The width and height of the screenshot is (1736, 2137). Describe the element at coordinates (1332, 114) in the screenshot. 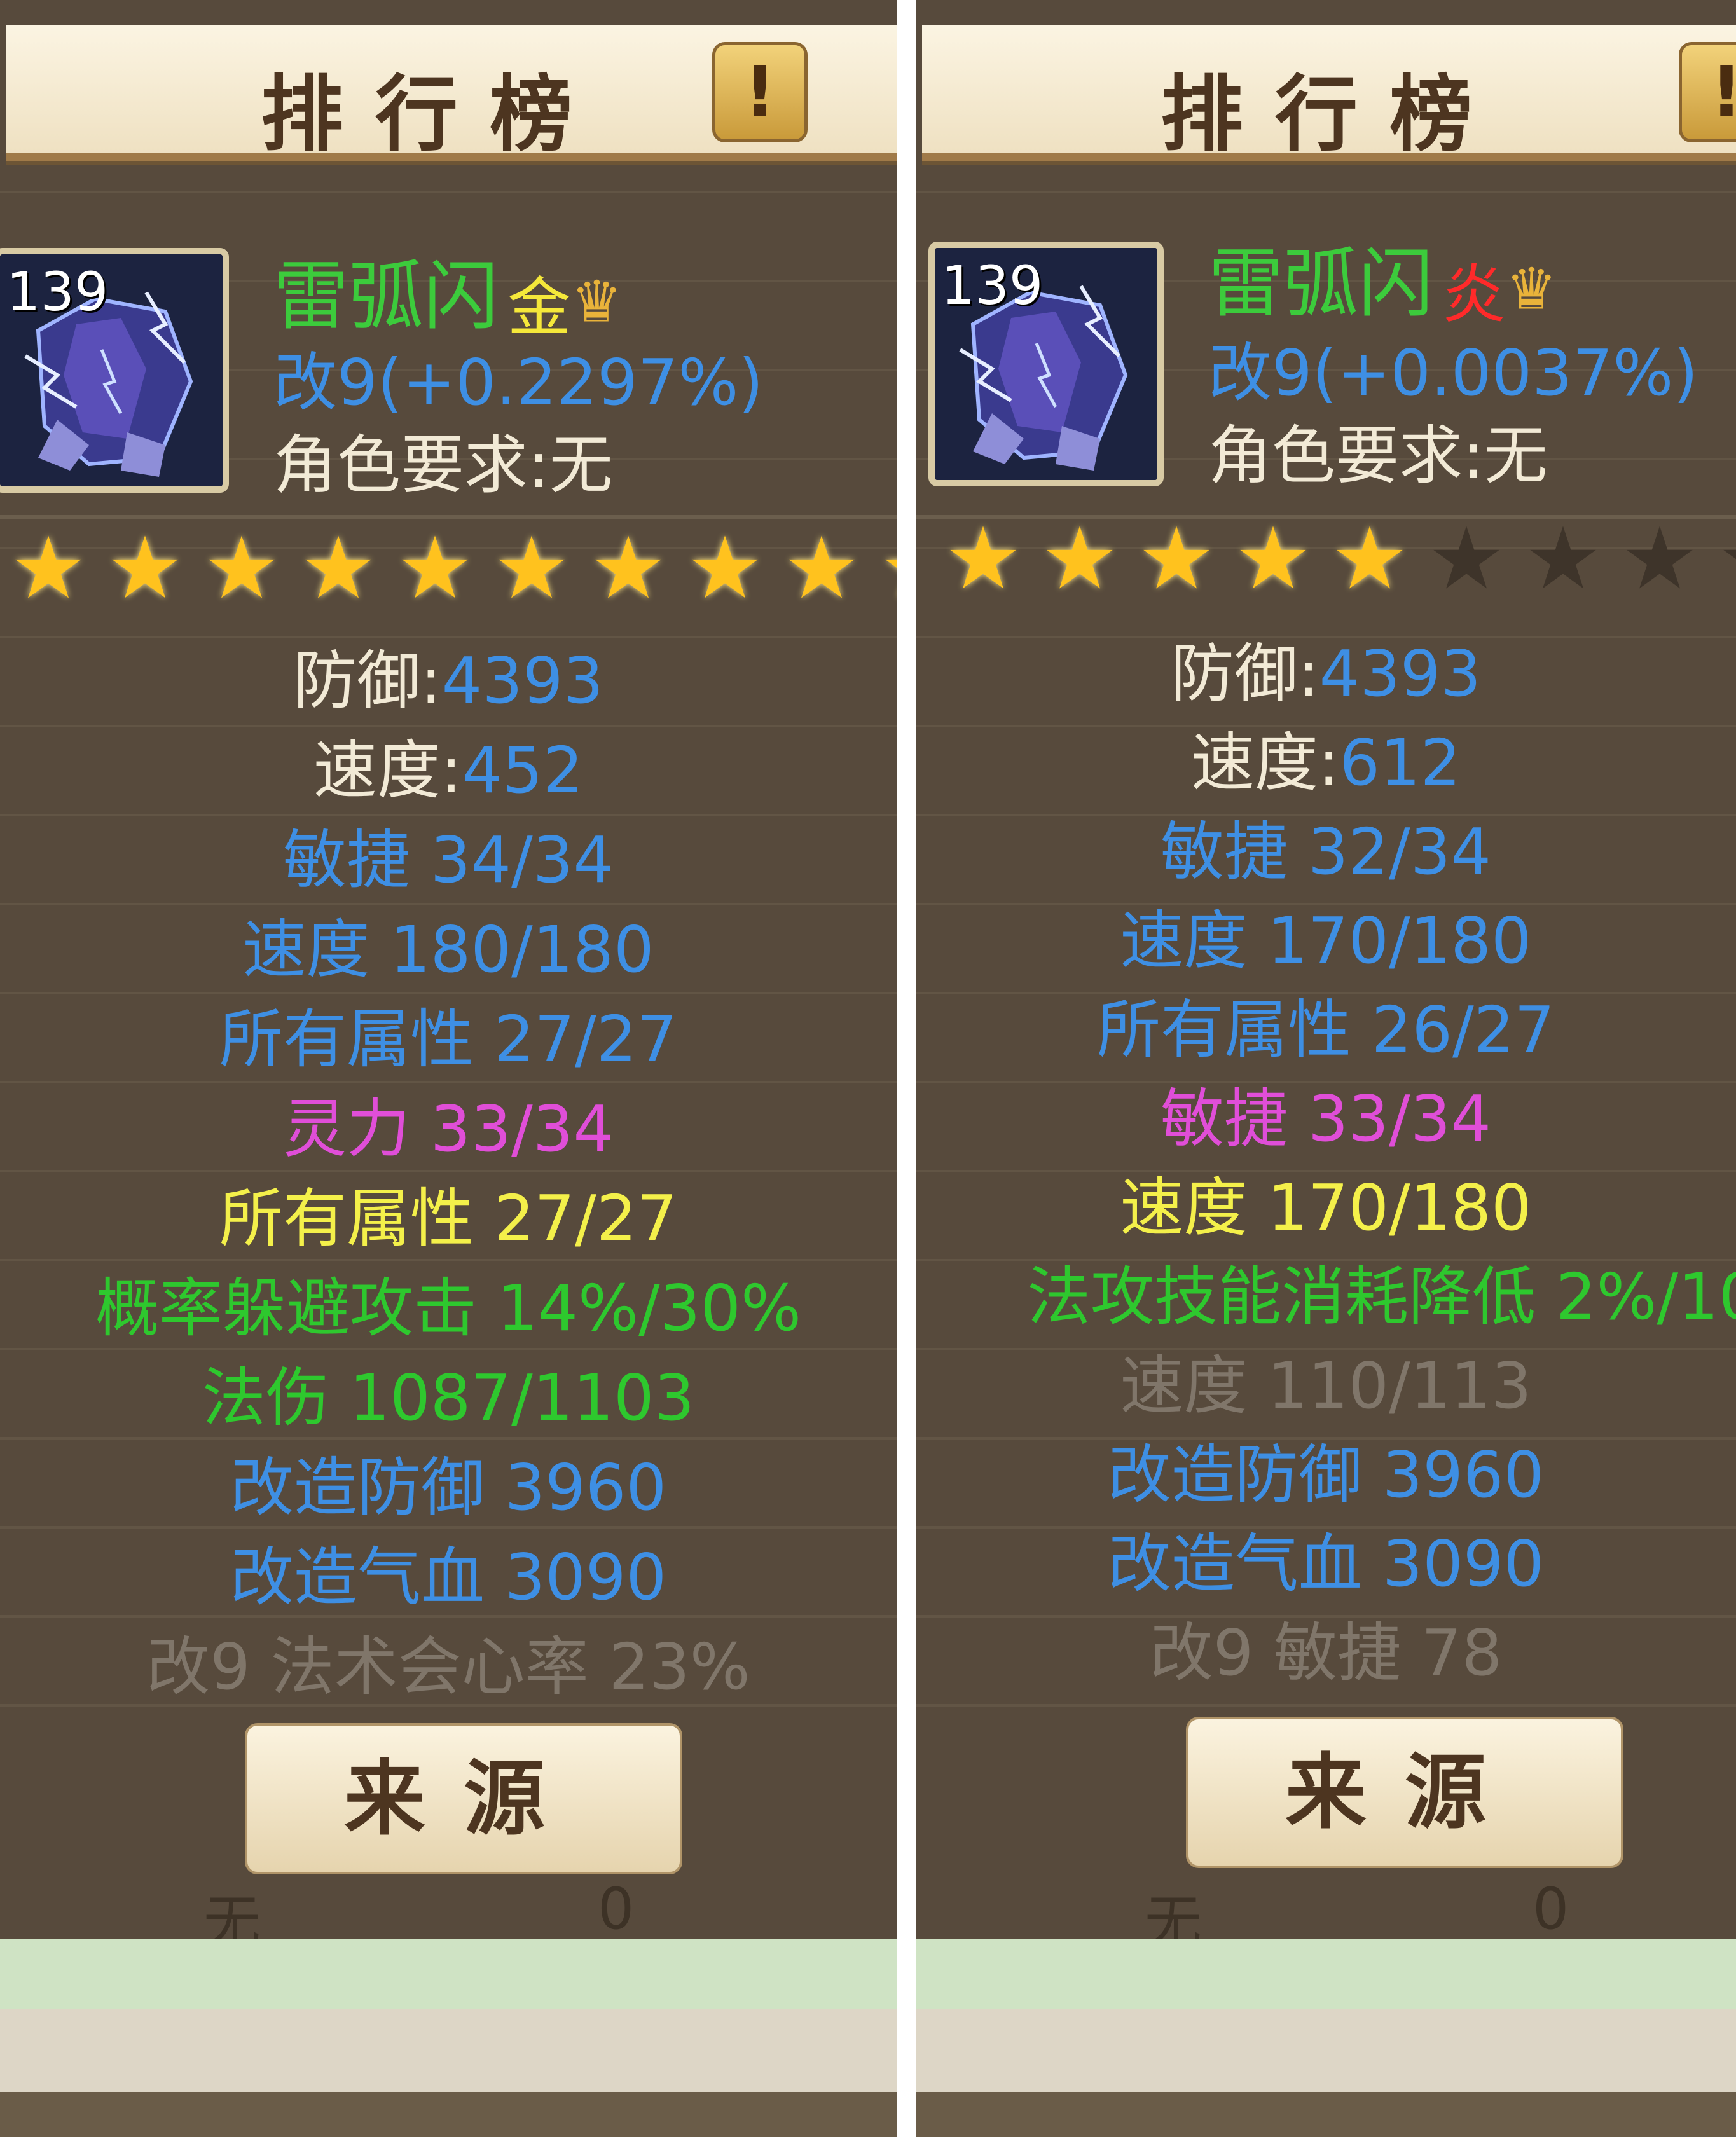

I see `page-title: 排行榜` at that location.